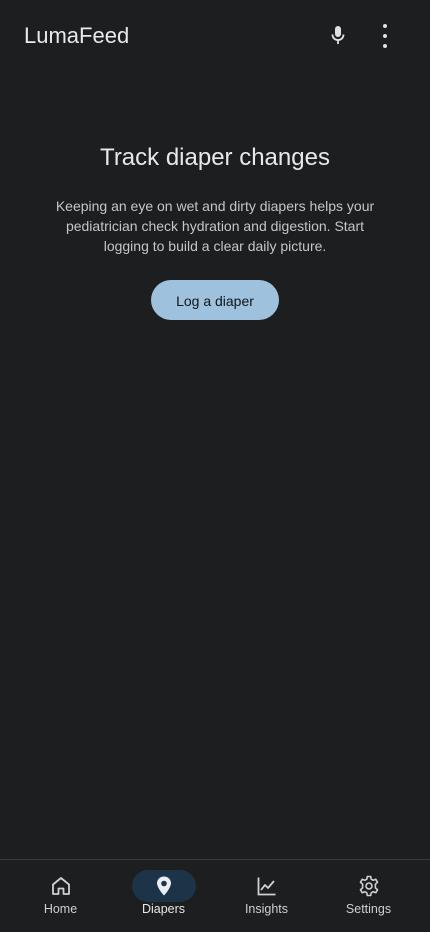  I want to click on nav-item-insights: Insights, so click(266, 896).